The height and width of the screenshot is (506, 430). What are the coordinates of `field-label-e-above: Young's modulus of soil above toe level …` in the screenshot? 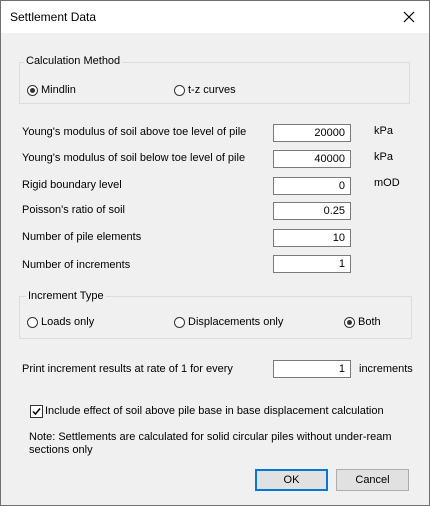 It's located at (134, 132).